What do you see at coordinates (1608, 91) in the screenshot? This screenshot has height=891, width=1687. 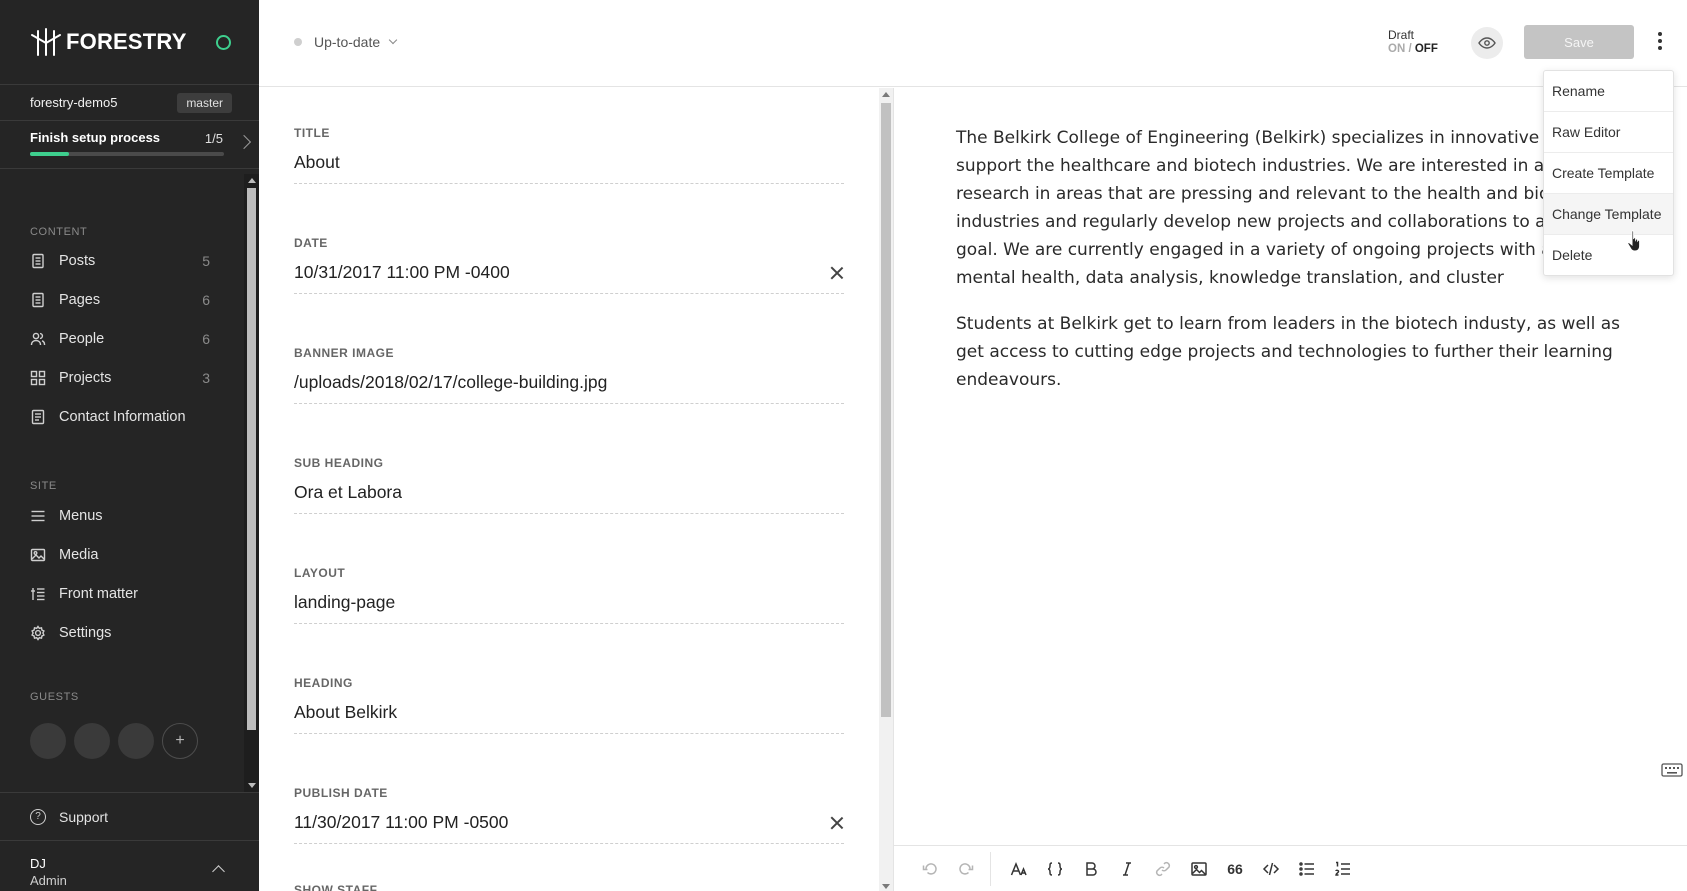 I see `menu-item-rename: Rename` at bounding box center [1608, 91].